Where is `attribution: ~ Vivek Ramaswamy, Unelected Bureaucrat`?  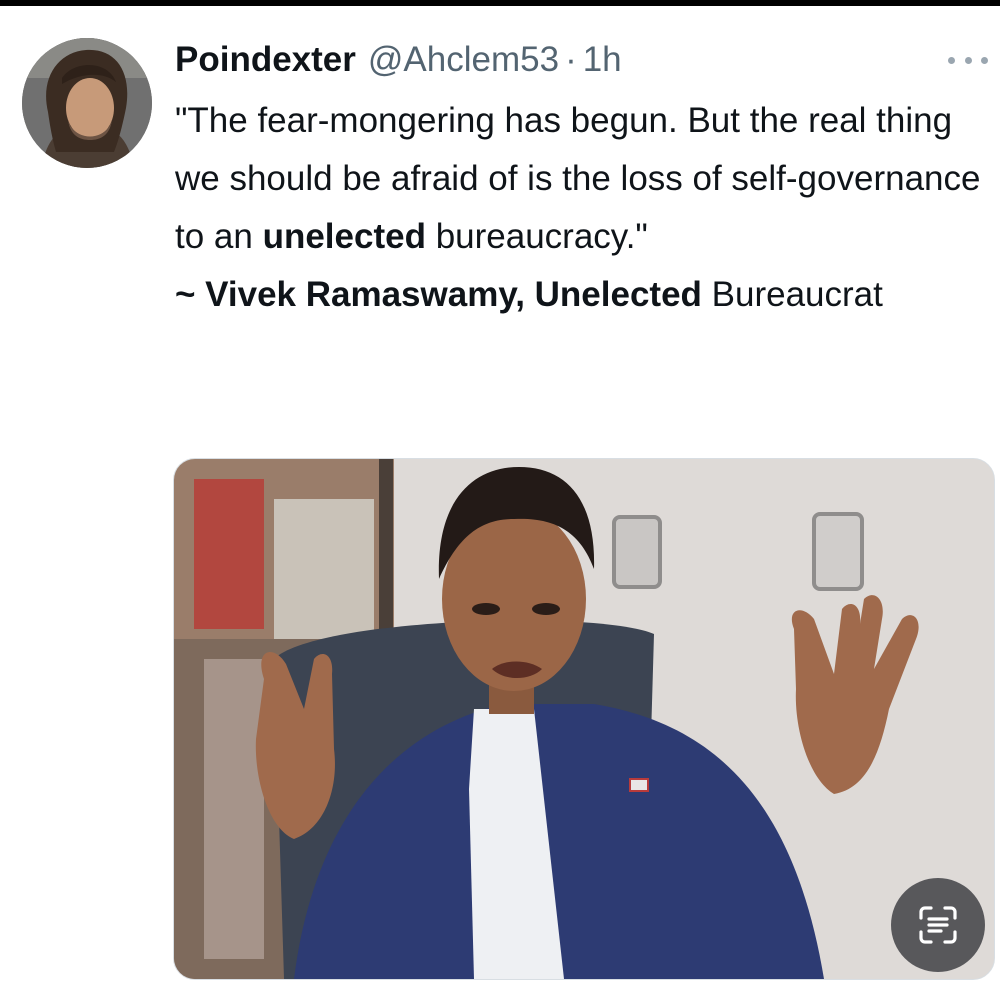
attribution: ~ Vivek Ramaswamy, Unelected Bureaucrat is located at coordinates (582, 295).